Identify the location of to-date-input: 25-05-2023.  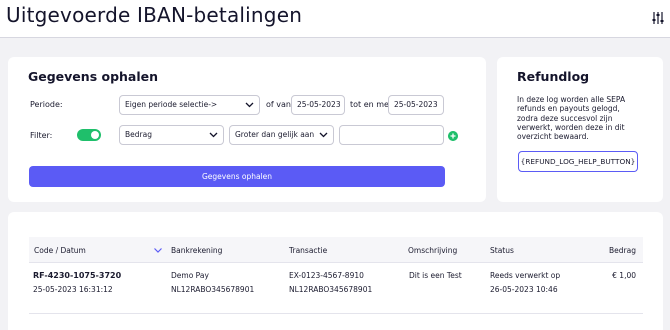
(416, 105).